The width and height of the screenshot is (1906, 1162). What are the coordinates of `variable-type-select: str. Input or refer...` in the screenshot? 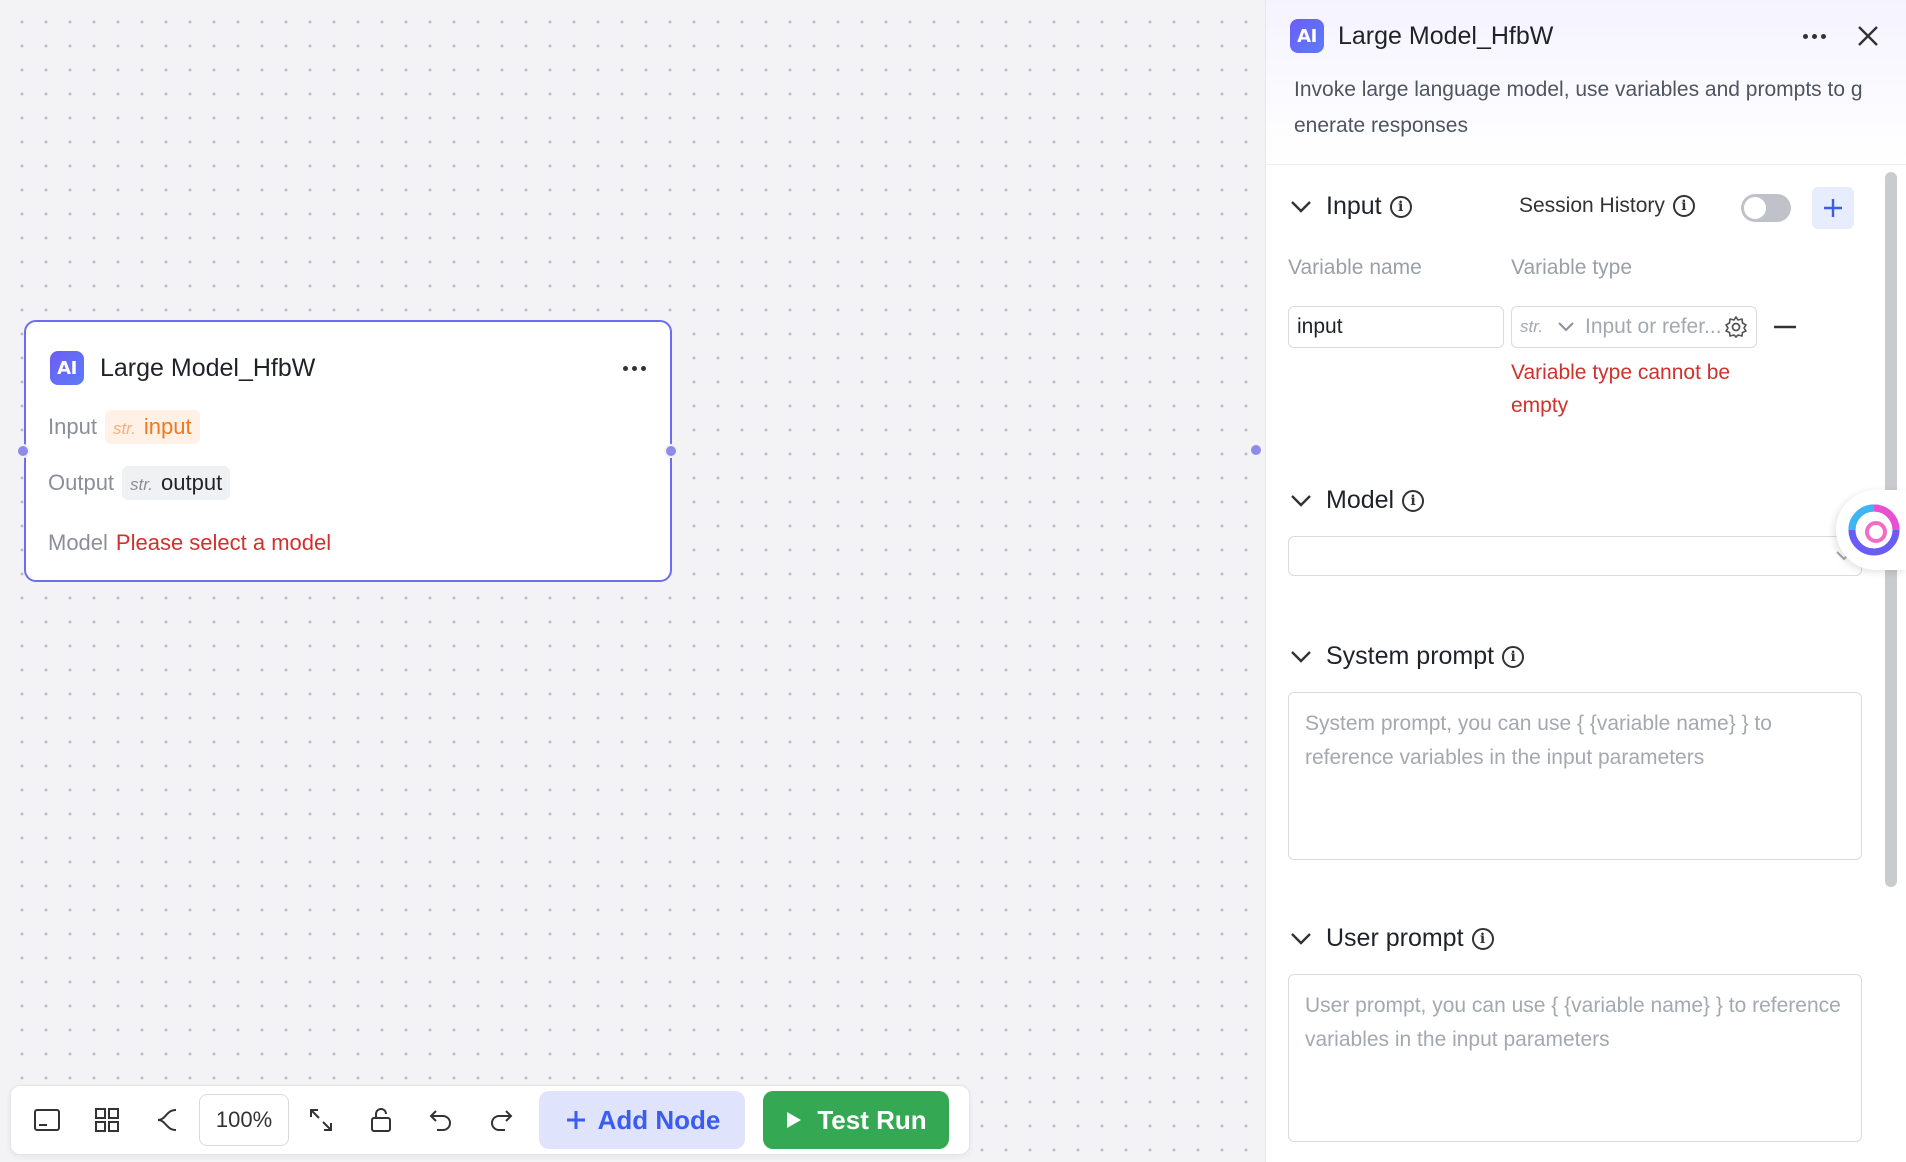 It's located at (1634, 327).